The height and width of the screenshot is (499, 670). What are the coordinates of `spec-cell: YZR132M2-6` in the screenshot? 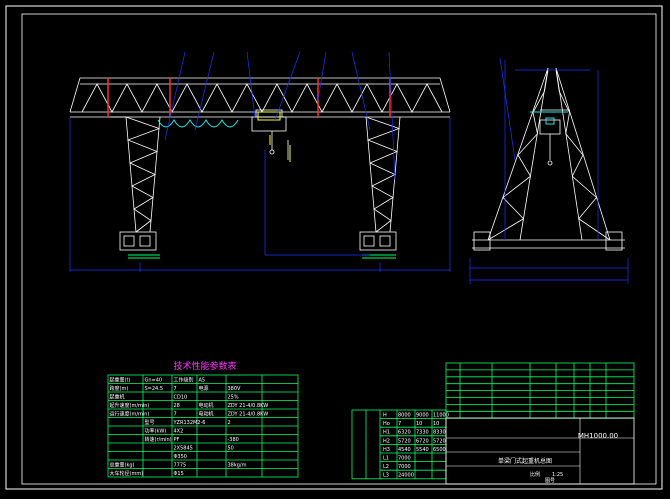 It's located at (189, 423).